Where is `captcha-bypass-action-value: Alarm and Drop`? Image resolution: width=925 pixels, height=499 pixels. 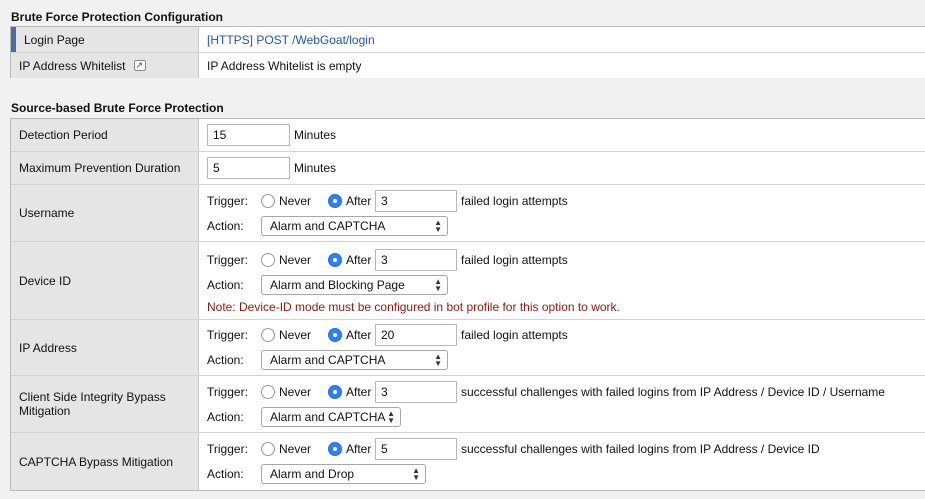
captcha-bypass-action-value: Alarm and Drop is located at coordinates (312, 474).